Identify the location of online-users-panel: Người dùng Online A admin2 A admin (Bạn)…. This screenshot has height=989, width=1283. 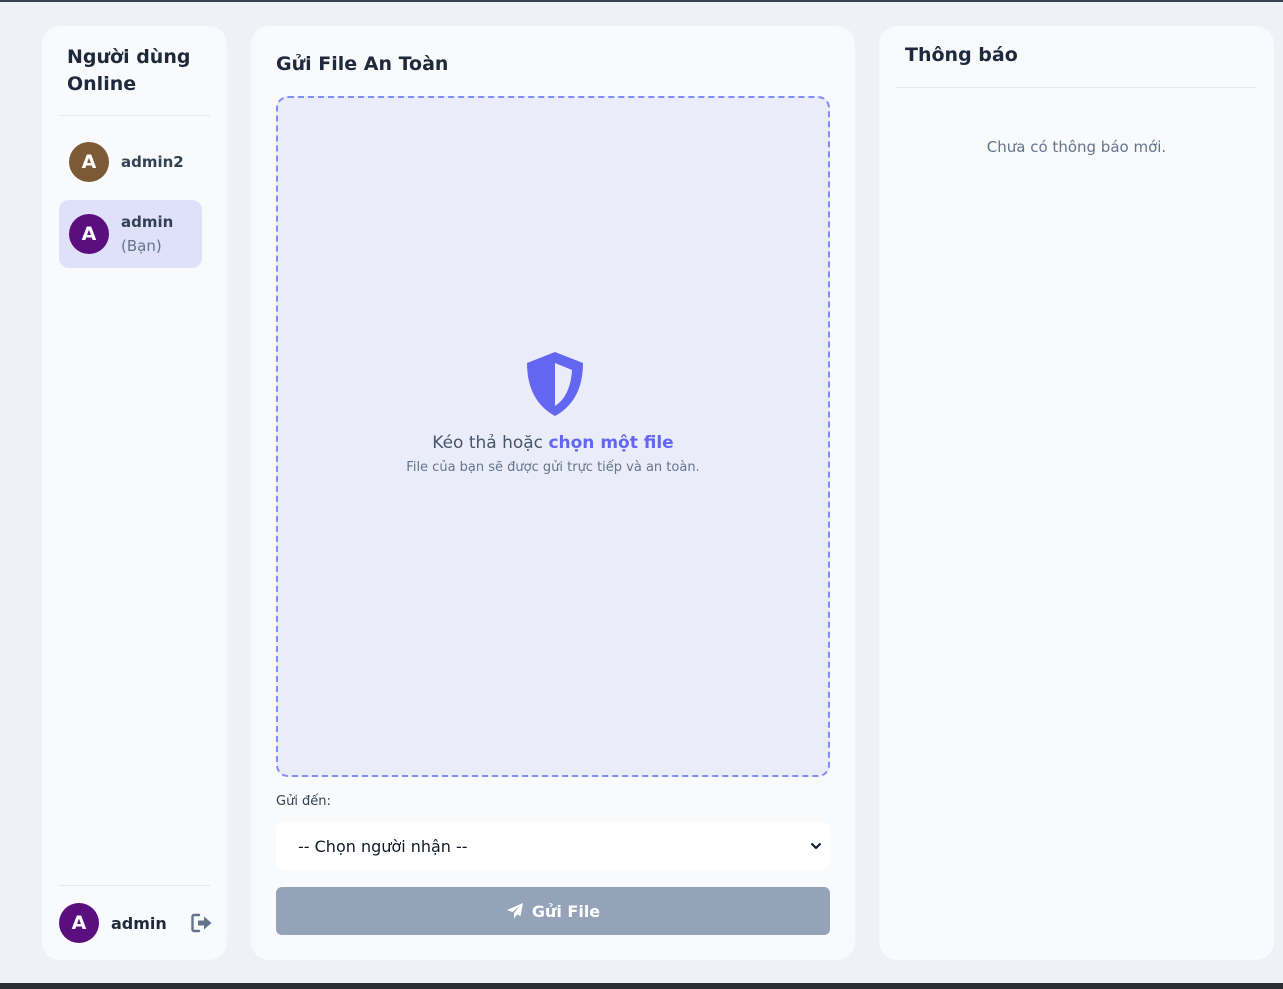
(134, 493).